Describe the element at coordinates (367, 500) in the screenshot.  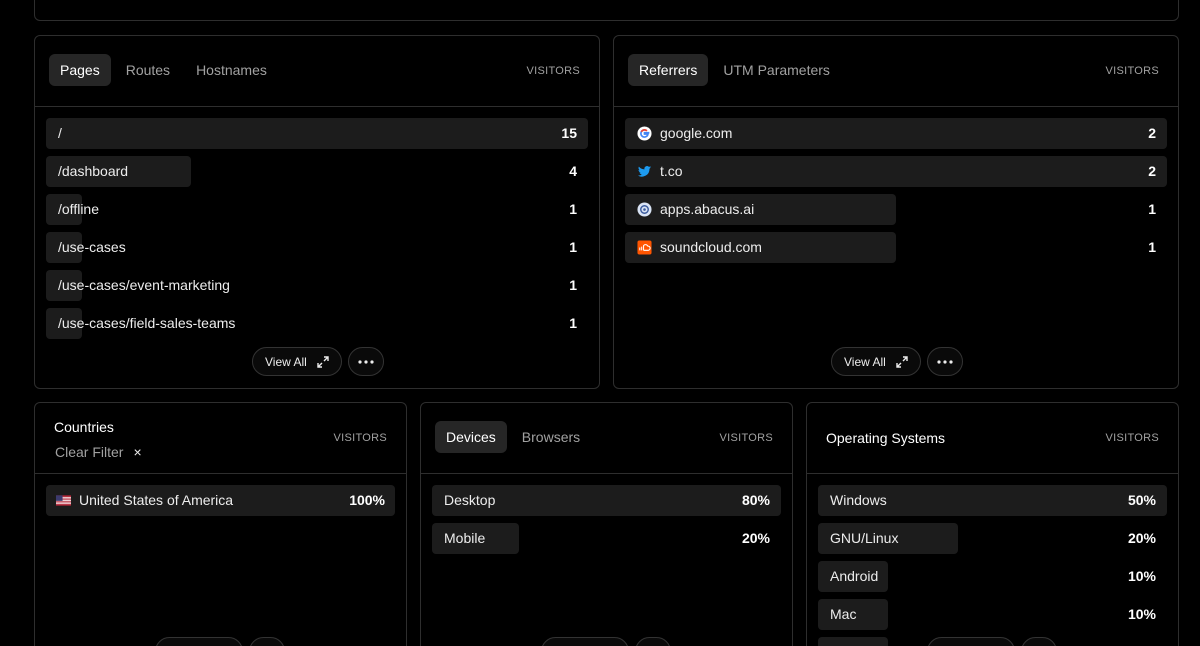
I see `visitor-share: 100%` at that location.